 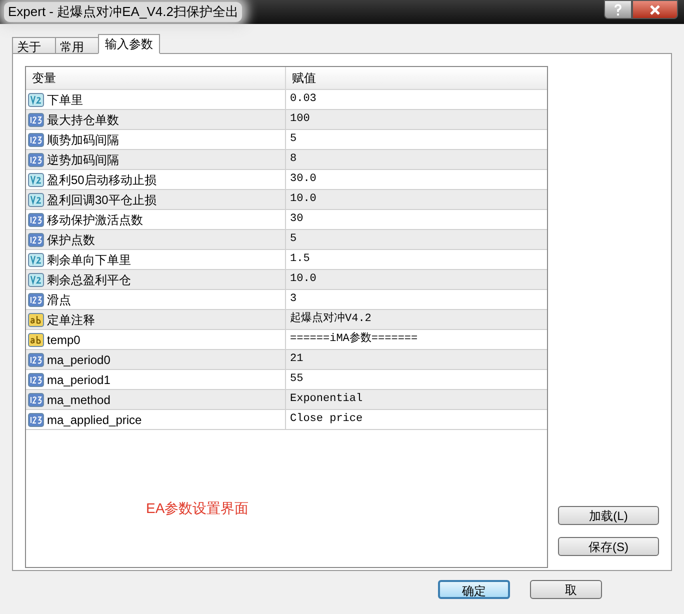 What do you see at coordinates (566, 589) in the screenshot?
I see `dialog-button: 取` at bounding box center [566, 589].